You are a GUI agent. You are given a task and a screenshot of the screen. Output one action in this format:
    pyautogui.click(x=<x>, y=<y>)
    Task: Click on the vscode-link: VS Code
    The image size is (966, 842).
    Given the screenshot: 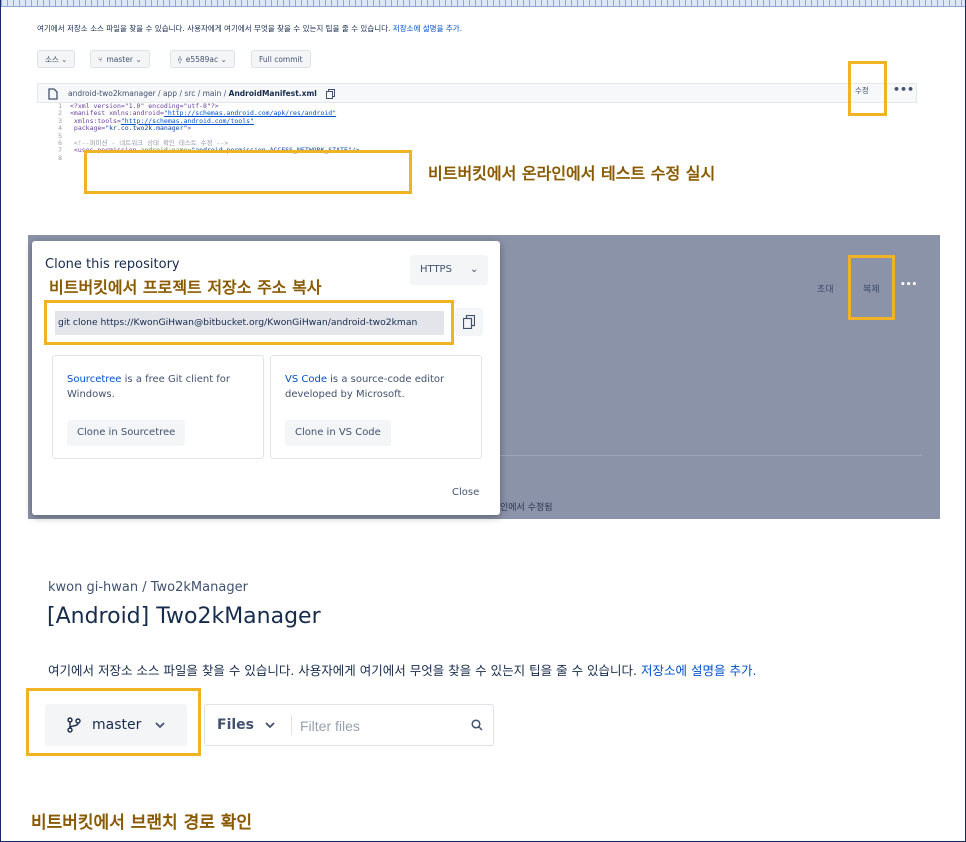 What is the action you would take?
    pyautogui.click(x=306, y=379)
    